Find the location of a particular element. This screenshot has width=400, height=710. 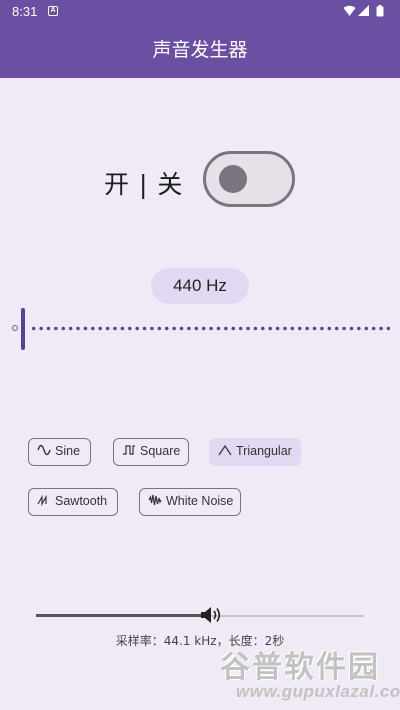

volume-icon is located at coordinates (211, 615).